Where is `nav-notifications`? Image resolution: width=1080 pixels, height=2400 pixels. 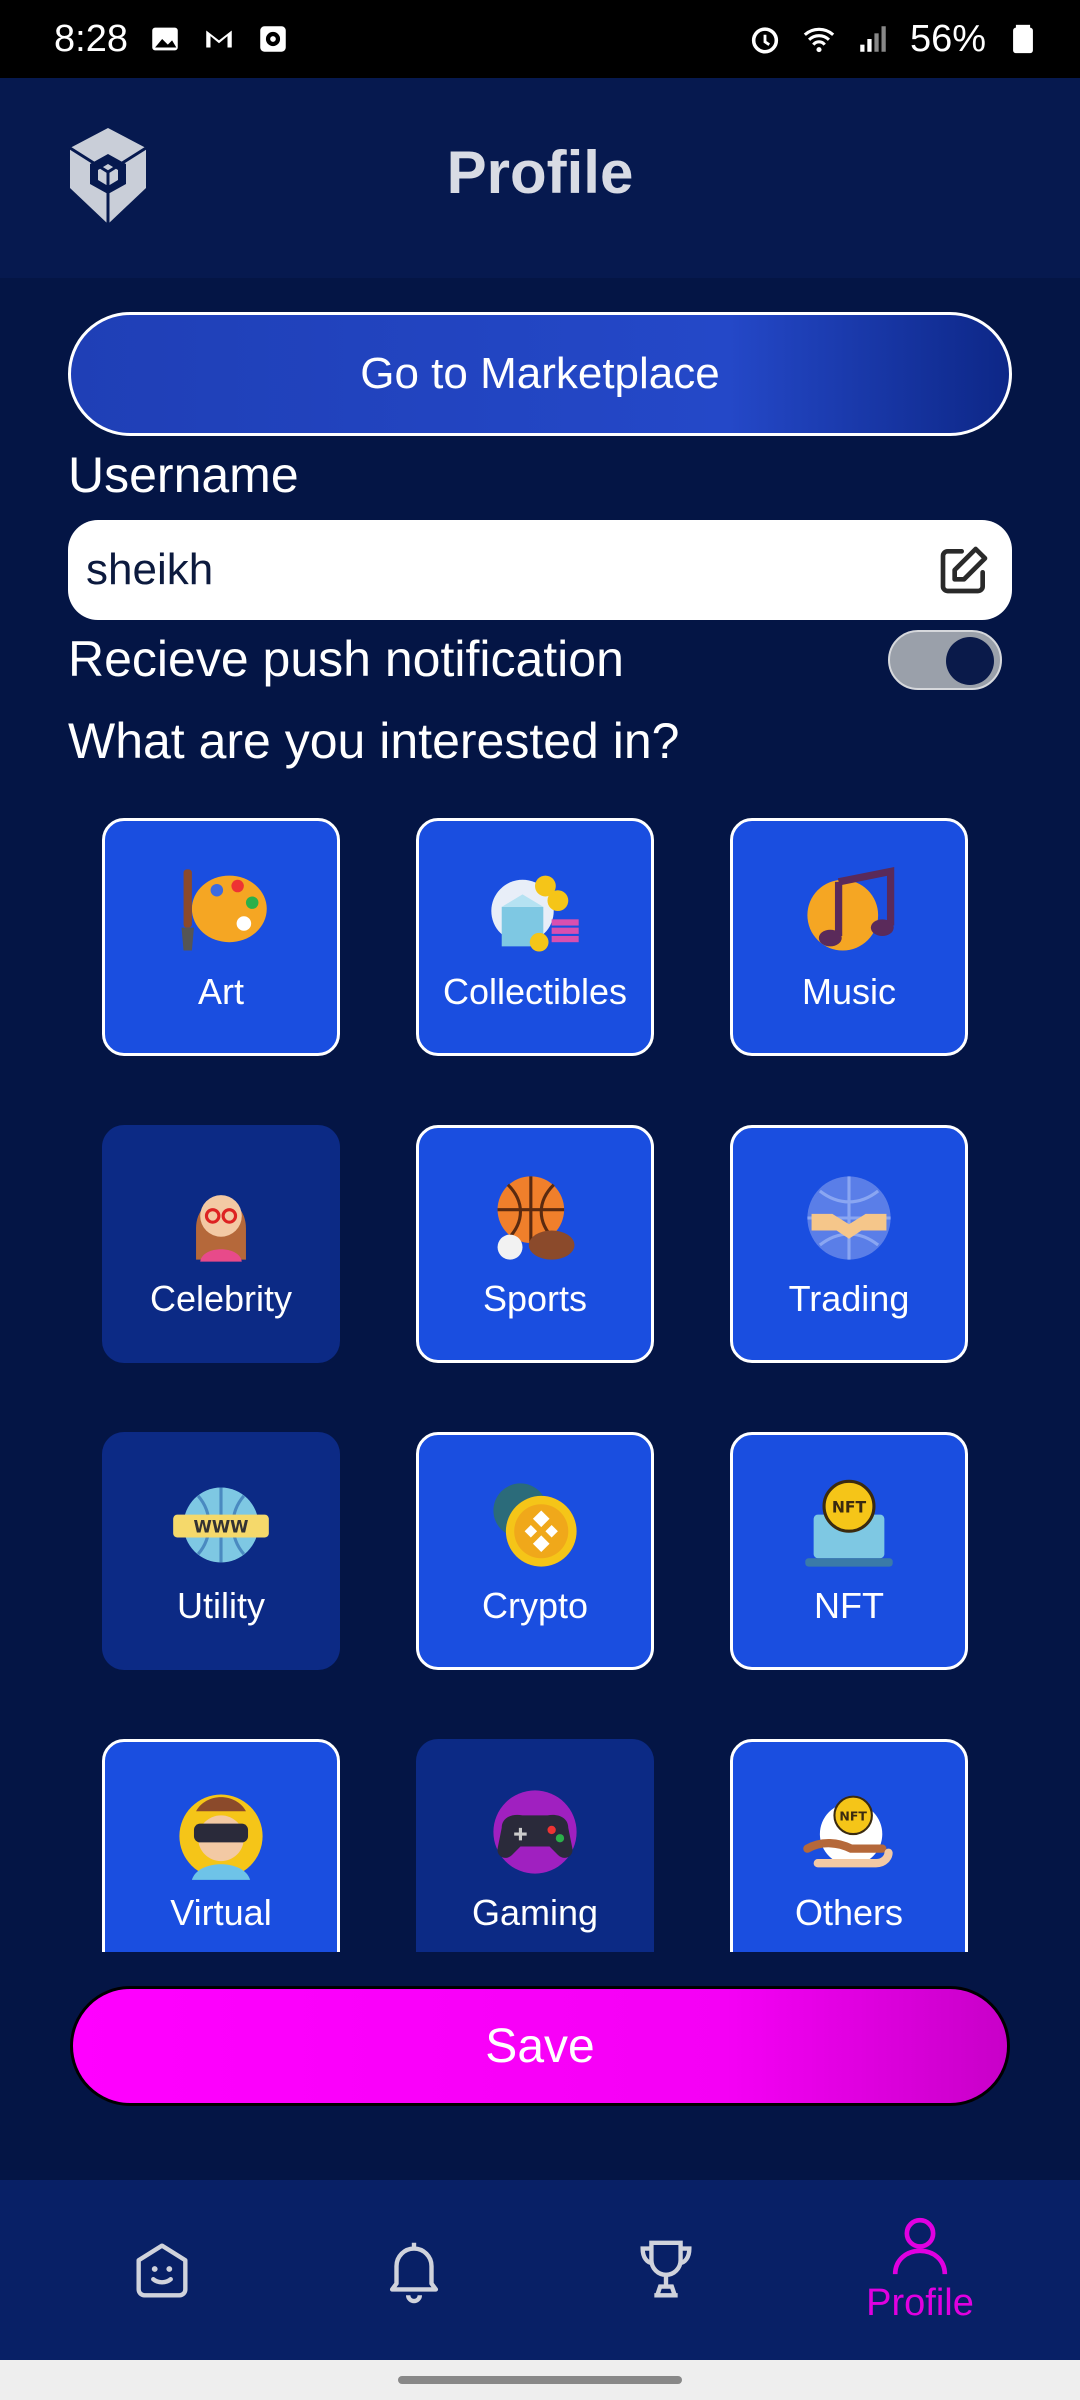 nav-notifications is located at coordinates (414, 2275).